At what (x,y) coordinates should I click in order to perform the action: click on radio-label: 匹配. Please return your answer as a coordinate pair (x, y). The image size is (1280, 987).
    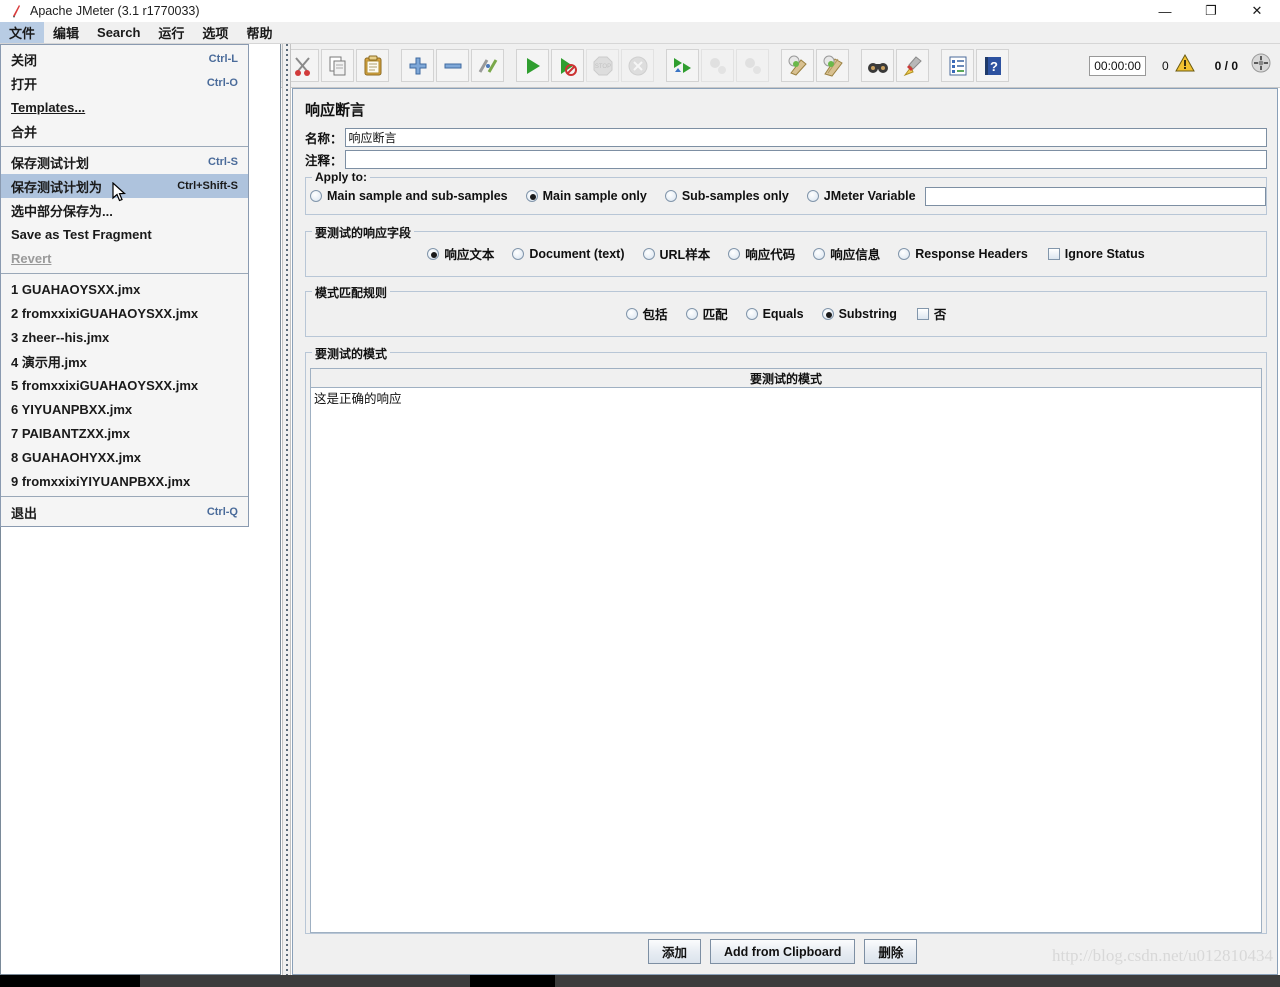
    Looking at the image, I should click on (715, 315).